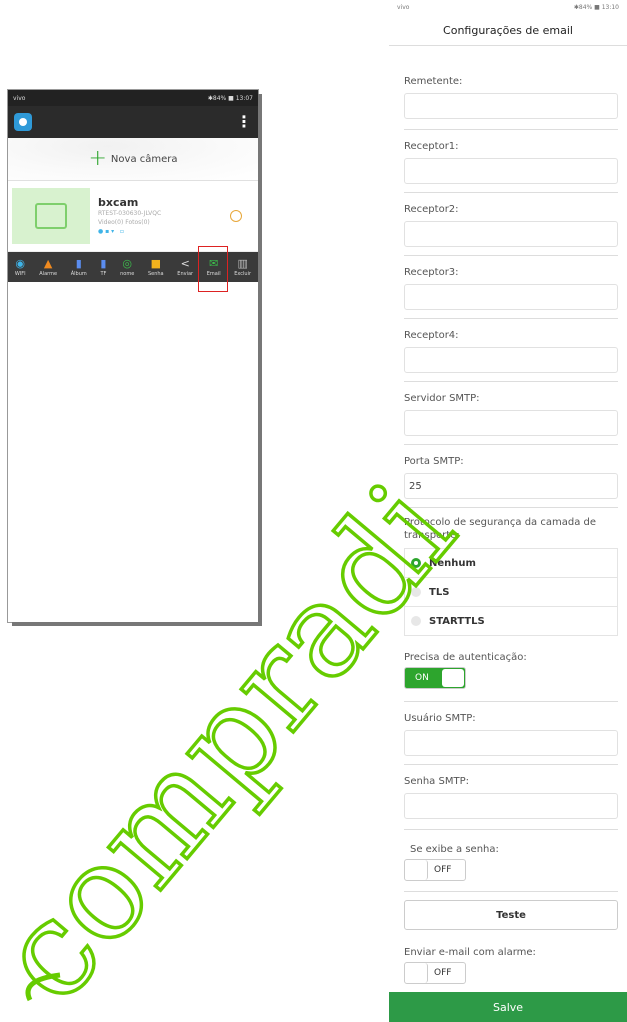  I want to click on camera-uid: RTEST-030630-JLVQC, so click(130, 213).